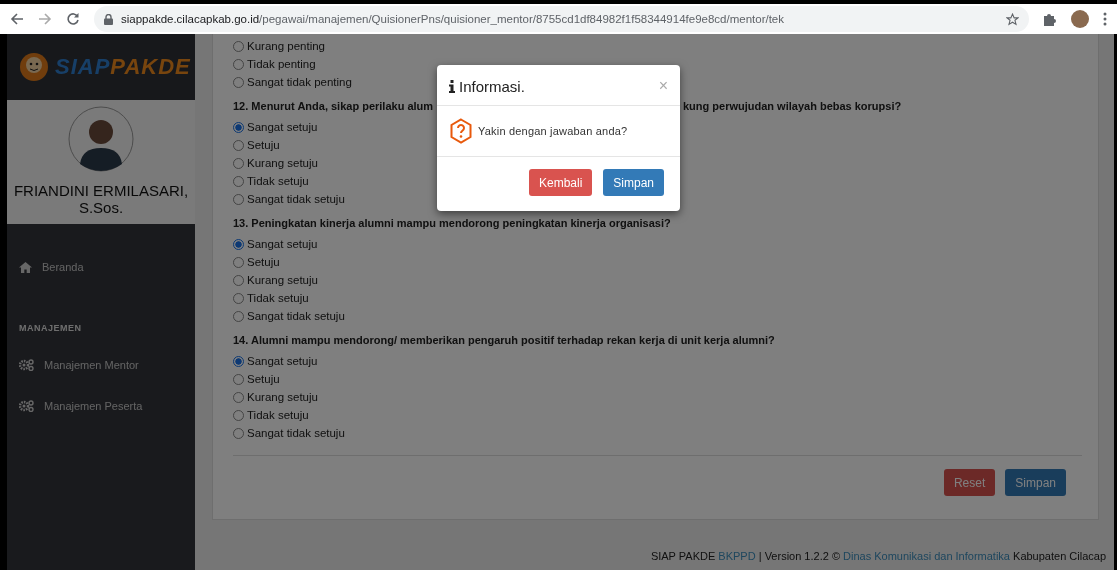 Image resolution: width=1117 pixels, height=570 pixels. I want to click on info-icon, so click(452, 86).